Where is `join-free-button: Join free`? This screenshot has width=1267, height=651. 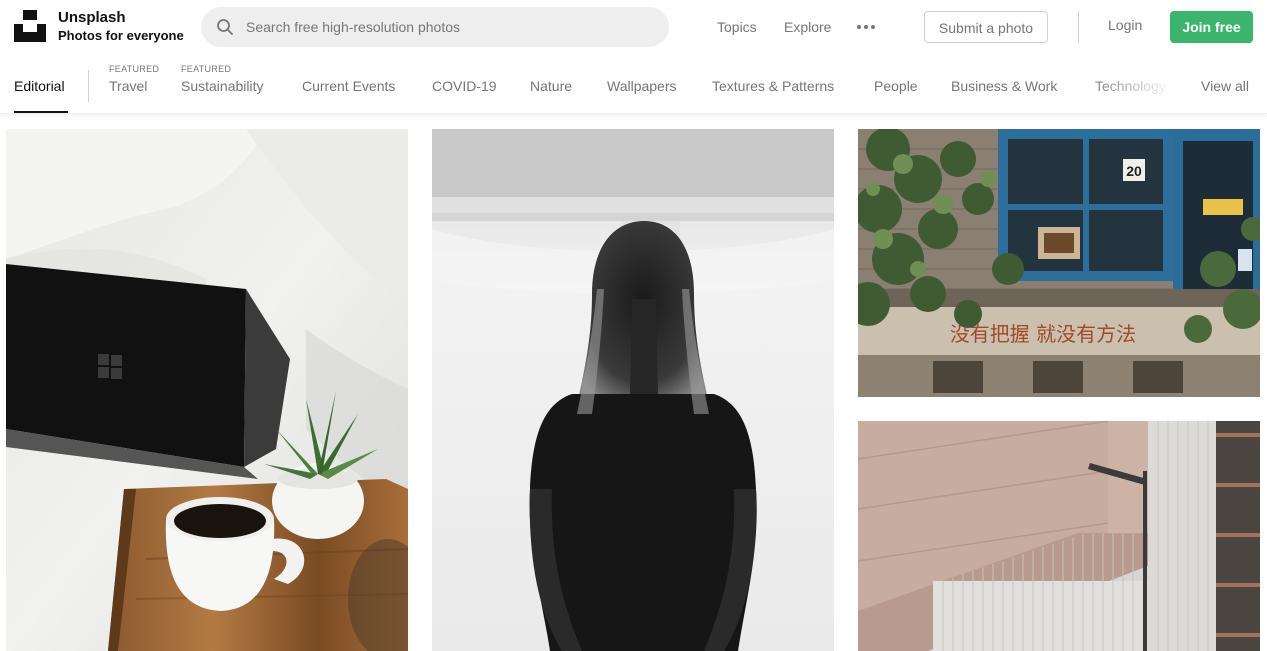
join-free-button: Join free is located at coordinates (1211, 27).